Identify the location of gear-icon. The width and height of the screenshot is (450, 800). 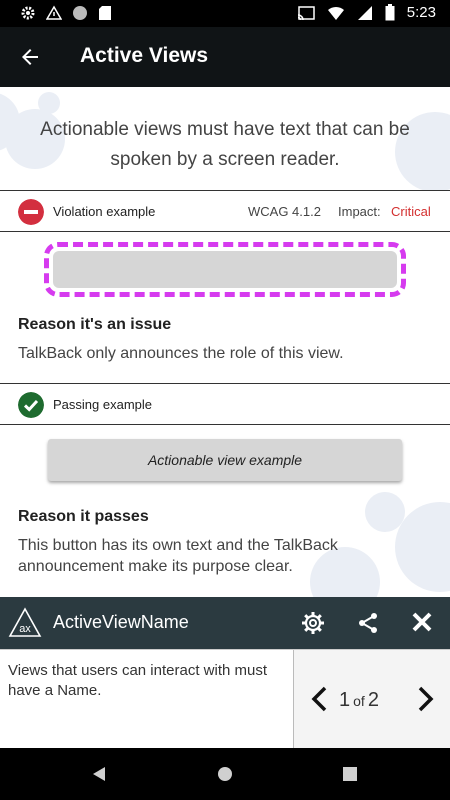
(28, 13).